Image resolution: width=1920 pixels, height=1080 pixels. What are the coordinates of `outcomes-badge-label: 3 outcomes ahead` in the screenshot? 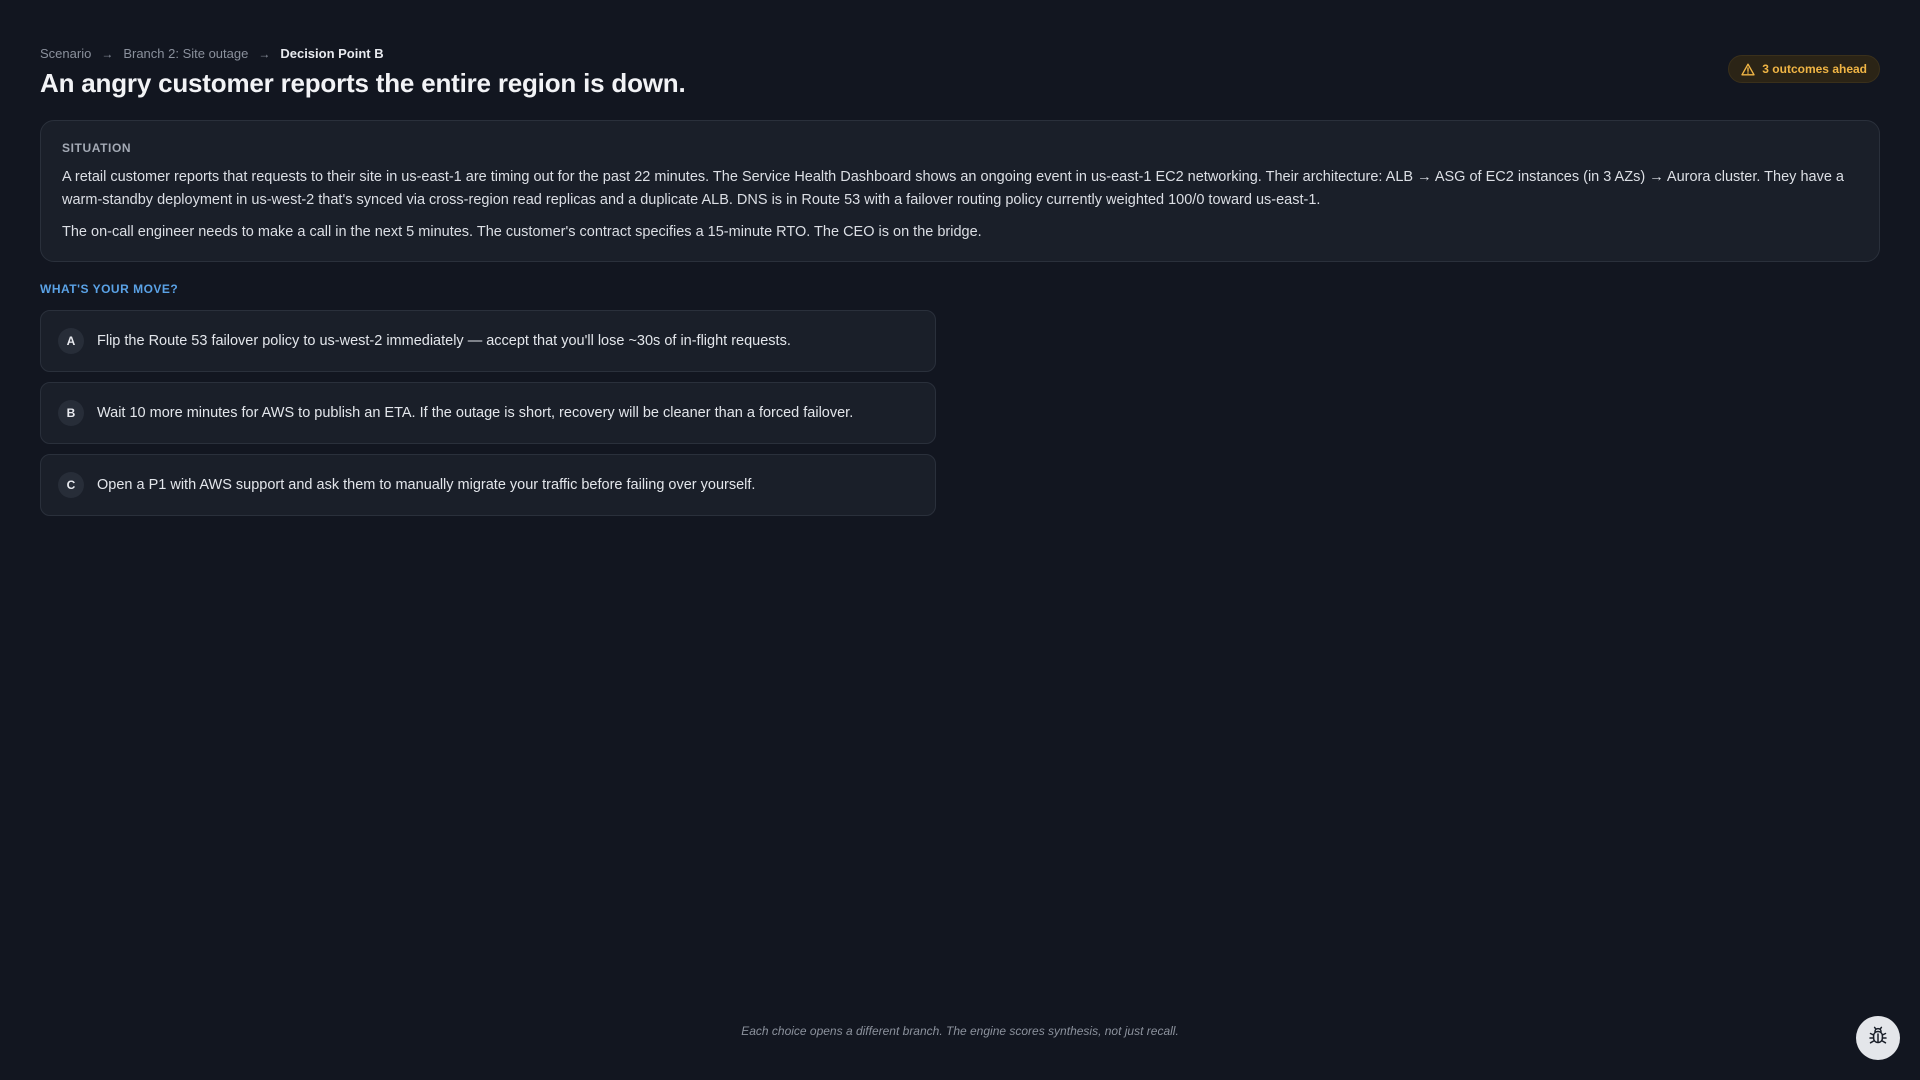 It's located at (1814, 69).